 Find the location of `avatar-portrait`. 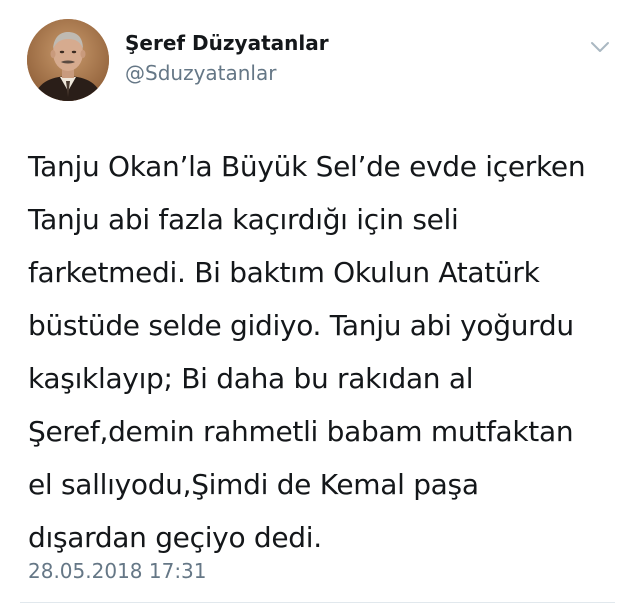

avatar-portrait is located at coordinates (68, 60).